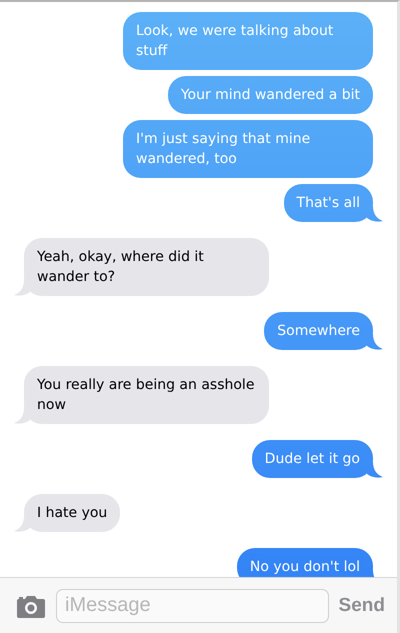 The image size is (400, 633). Describe the element at coordinates (31, 606) in the screenshot. I see `camera-icon` at that location.